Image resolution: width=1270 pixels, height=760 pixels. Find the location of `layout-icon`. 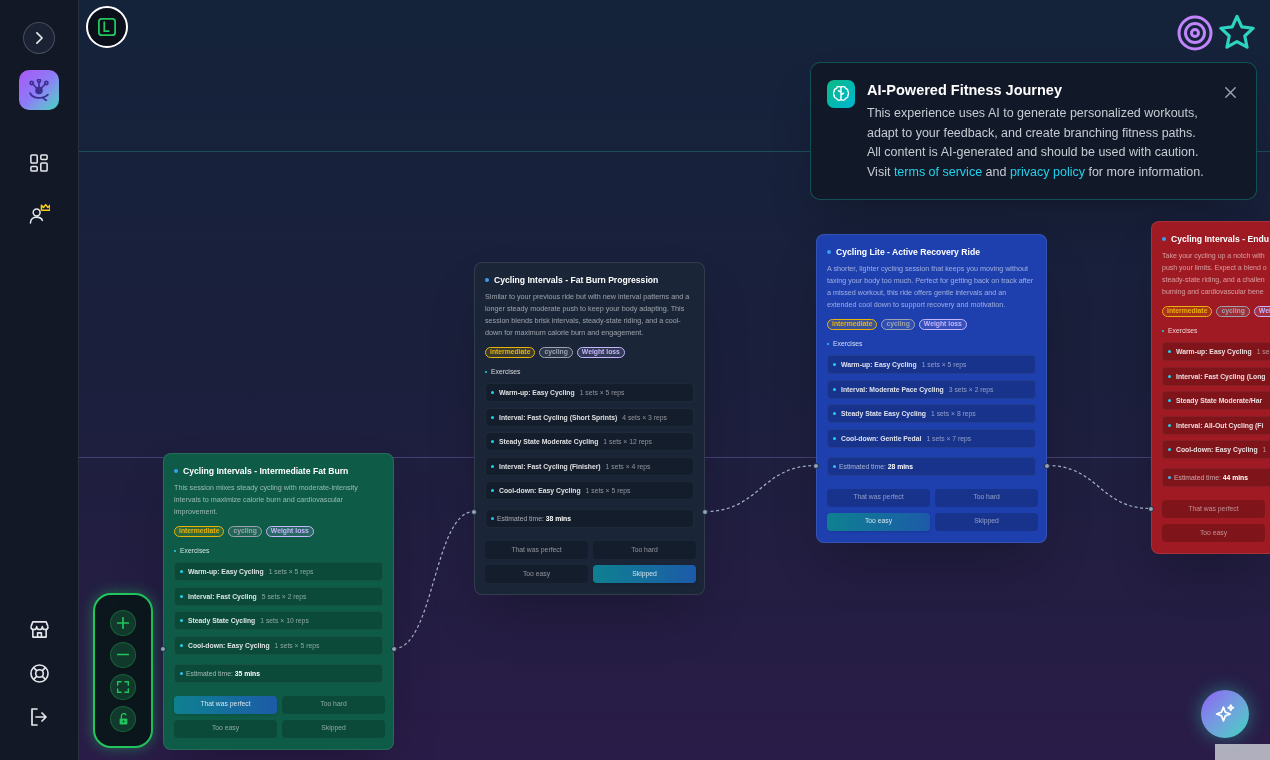

layout-icon is located at coordinates (107, 27).